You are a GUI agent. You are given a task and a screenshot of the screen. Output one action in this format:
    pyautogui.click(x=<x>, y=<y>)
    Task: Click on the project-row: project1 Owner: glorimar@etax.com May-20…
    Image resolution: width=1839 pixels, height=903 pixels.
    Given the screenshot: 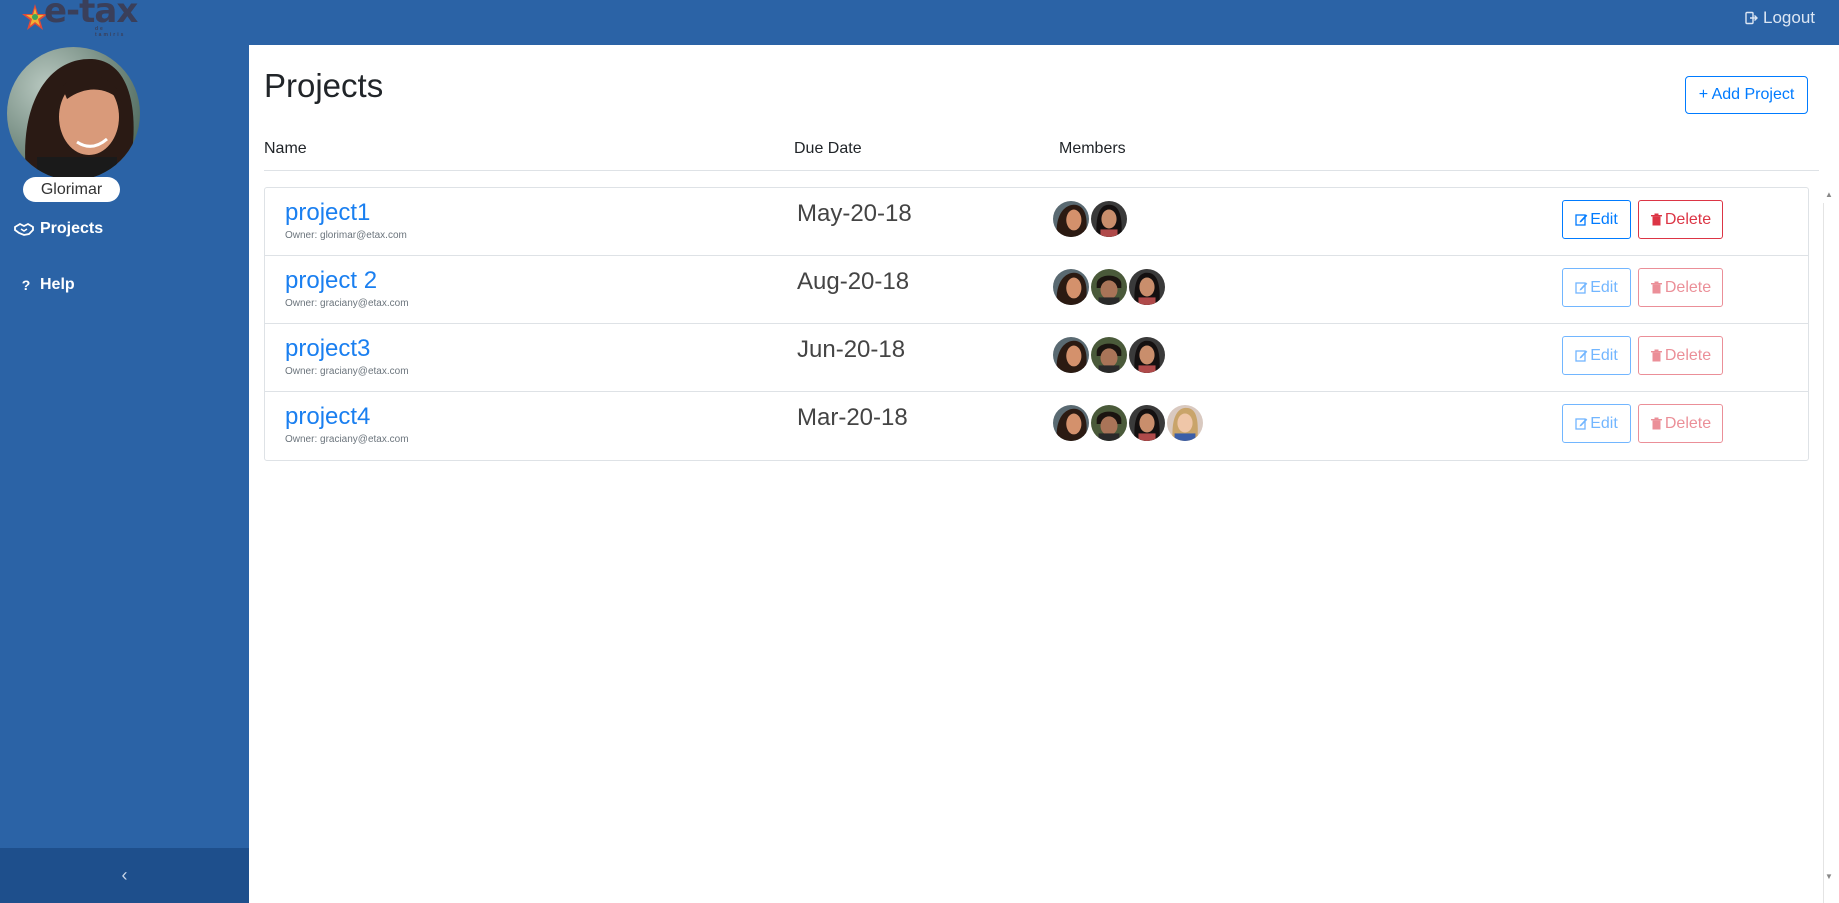 What is the action you would take?
    pyautogui.click(x=1036, y=222)
    